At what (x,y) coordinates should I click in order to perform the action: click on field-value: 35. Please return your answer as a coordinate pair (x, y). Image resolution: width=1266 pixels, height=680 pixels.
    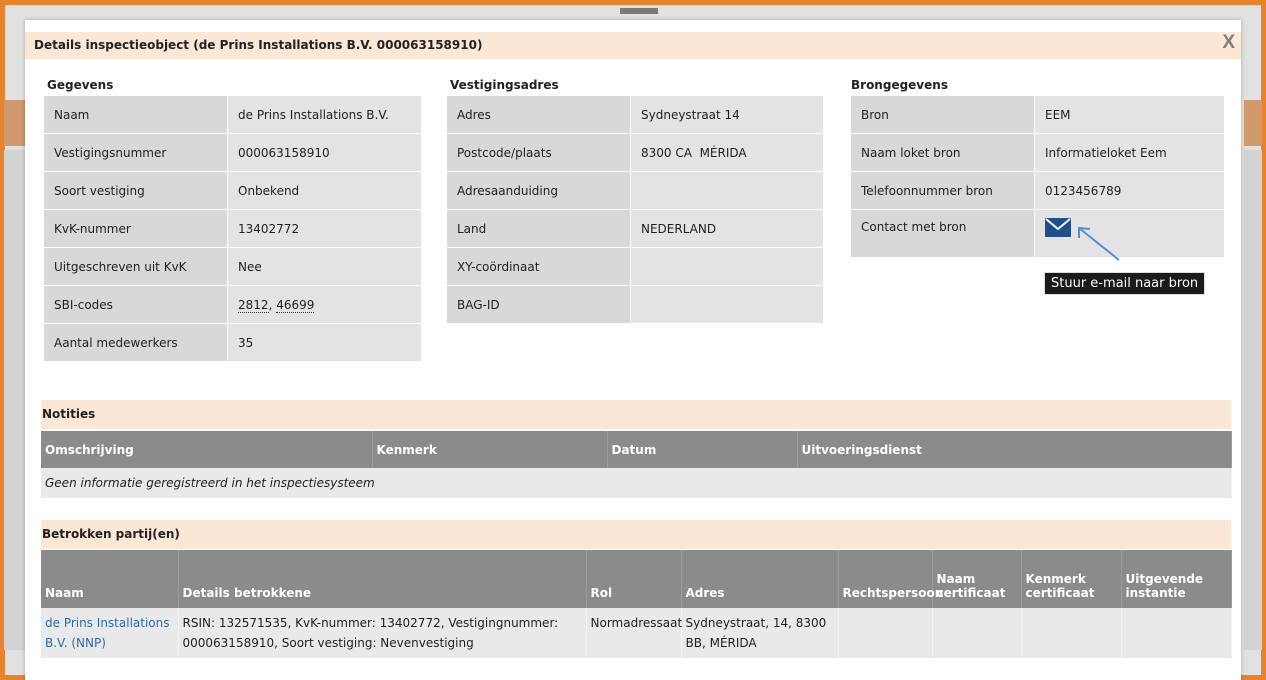
    Looking at the image, I should click on (324, 343).